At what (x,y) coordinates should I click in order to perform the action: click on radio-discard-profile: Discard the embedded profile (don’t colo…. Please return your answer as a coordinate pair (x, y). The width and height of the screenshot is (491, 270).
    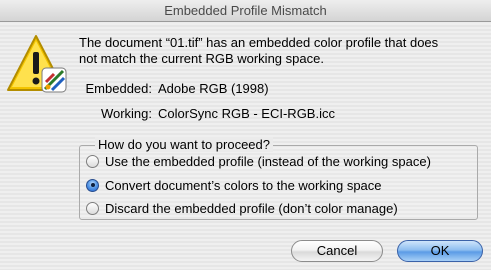
    Looking at the image, I should click on (242, 208).